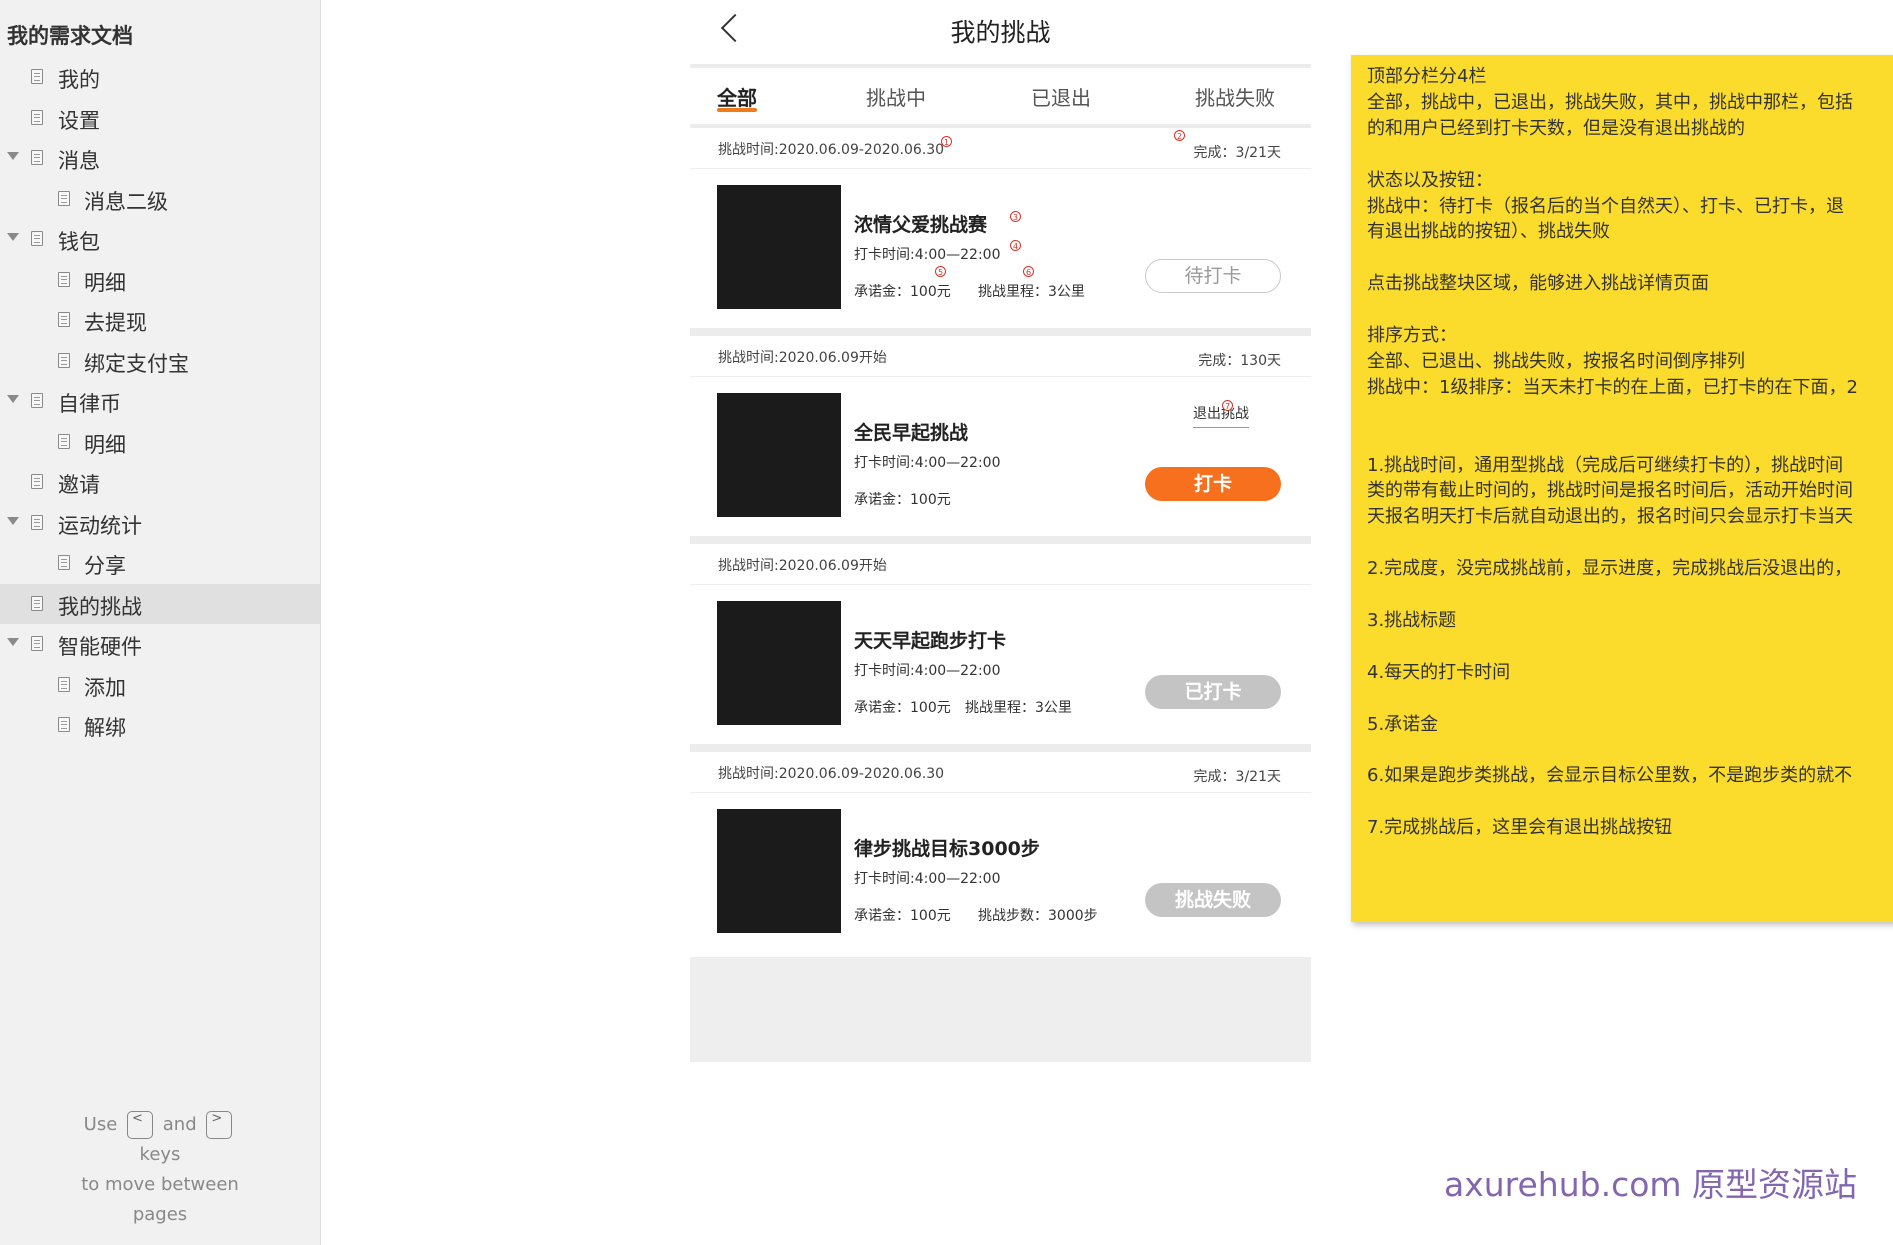  Describe the element at coordinates (105, 687) in the screenshot. I see `sidebar-item-label: 添加` at that location.